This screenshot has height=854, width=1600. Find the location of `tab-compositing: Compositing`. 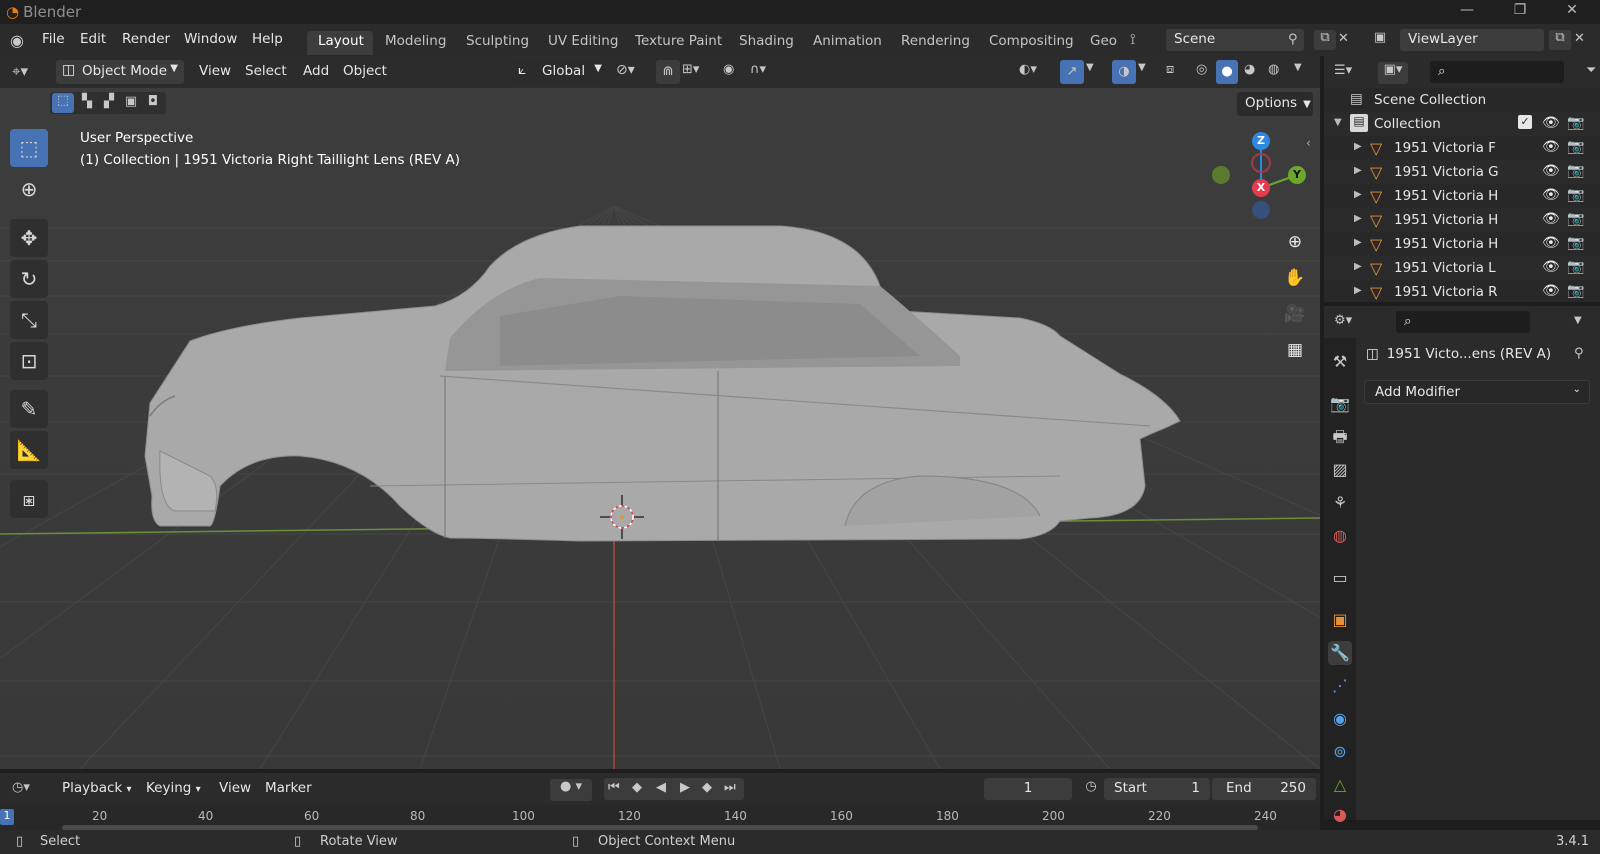

tab-compositing: Compositing is located at coordinates (1031, 41).